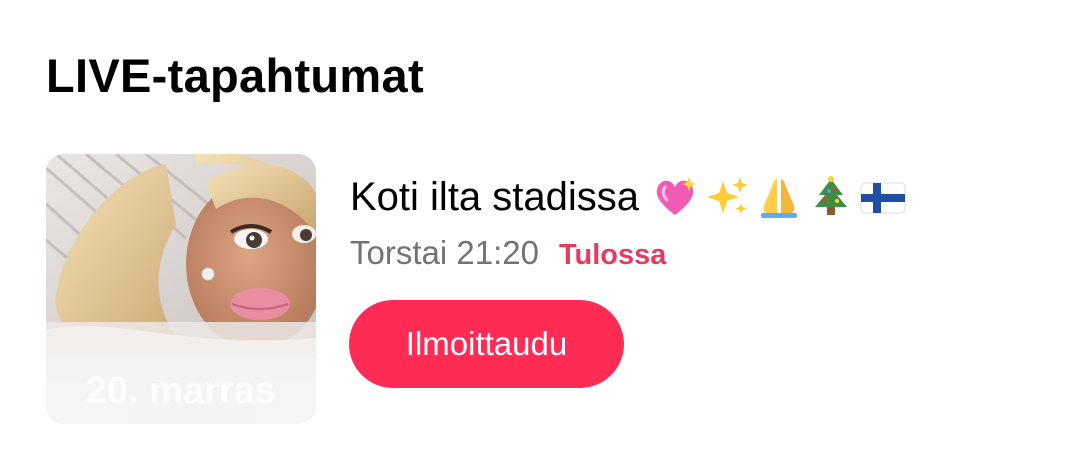  Describe the element at coordinates (728, 195) in the screenshot. I see `sparkles-icon` at that location.